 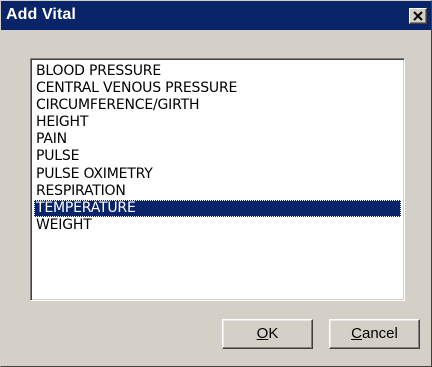 I want to click on list-item: CENTRAL VENOUS PRESSURE, so click(x=217, y=88).